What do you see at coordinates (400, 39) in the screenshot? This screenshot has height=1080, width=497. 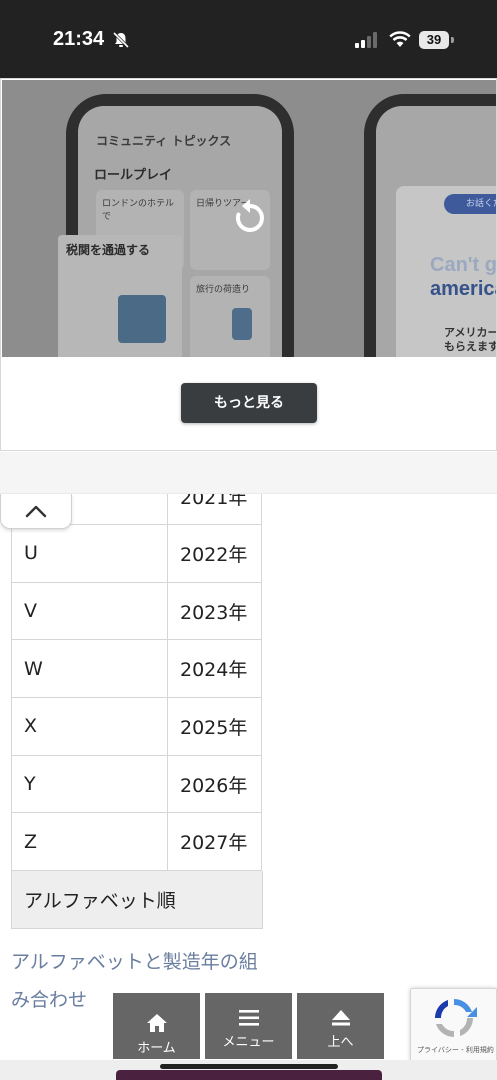 I see `wifi-icon` at bounding box center [400, 39].